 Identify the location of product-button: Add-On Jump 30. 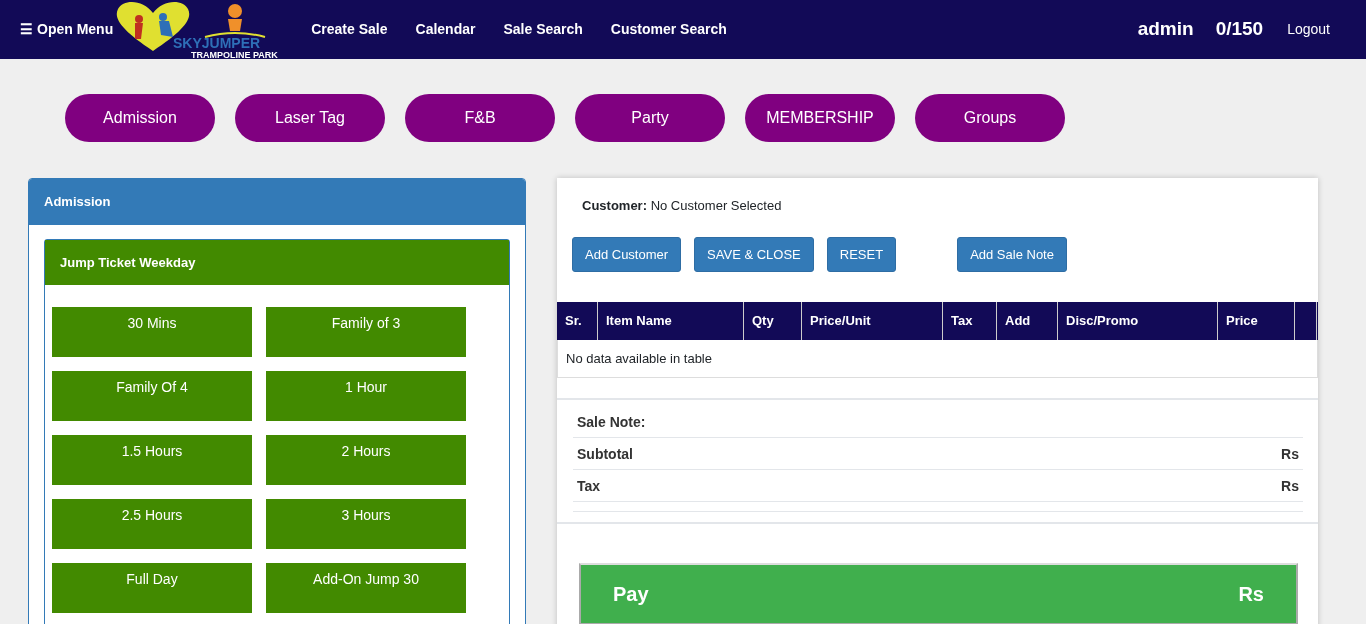
(366, 588).